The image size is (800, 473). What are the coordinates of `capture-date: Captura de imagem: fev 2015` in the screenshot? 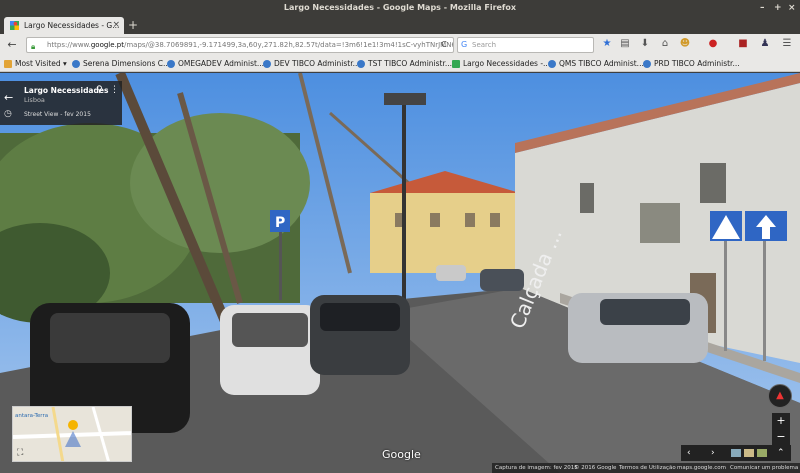 It's located at (536, 468).